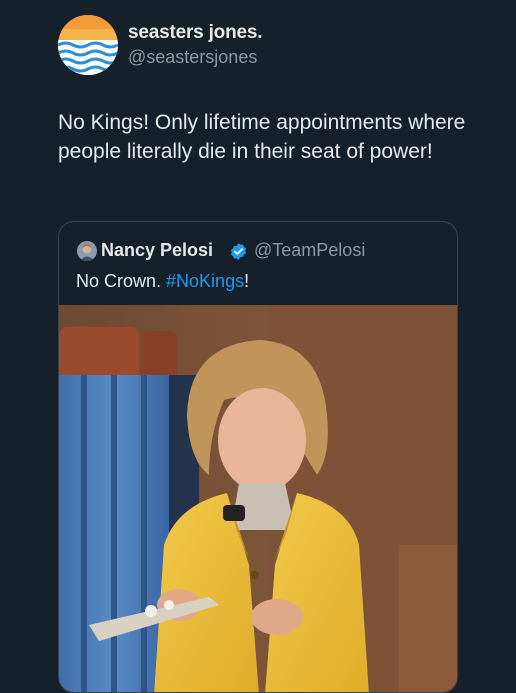  What do you see at coordinates (157, 250) in the screenshot?
I see `quote-display-name: Nancy Pelosi` at bounding box center [157, 250].